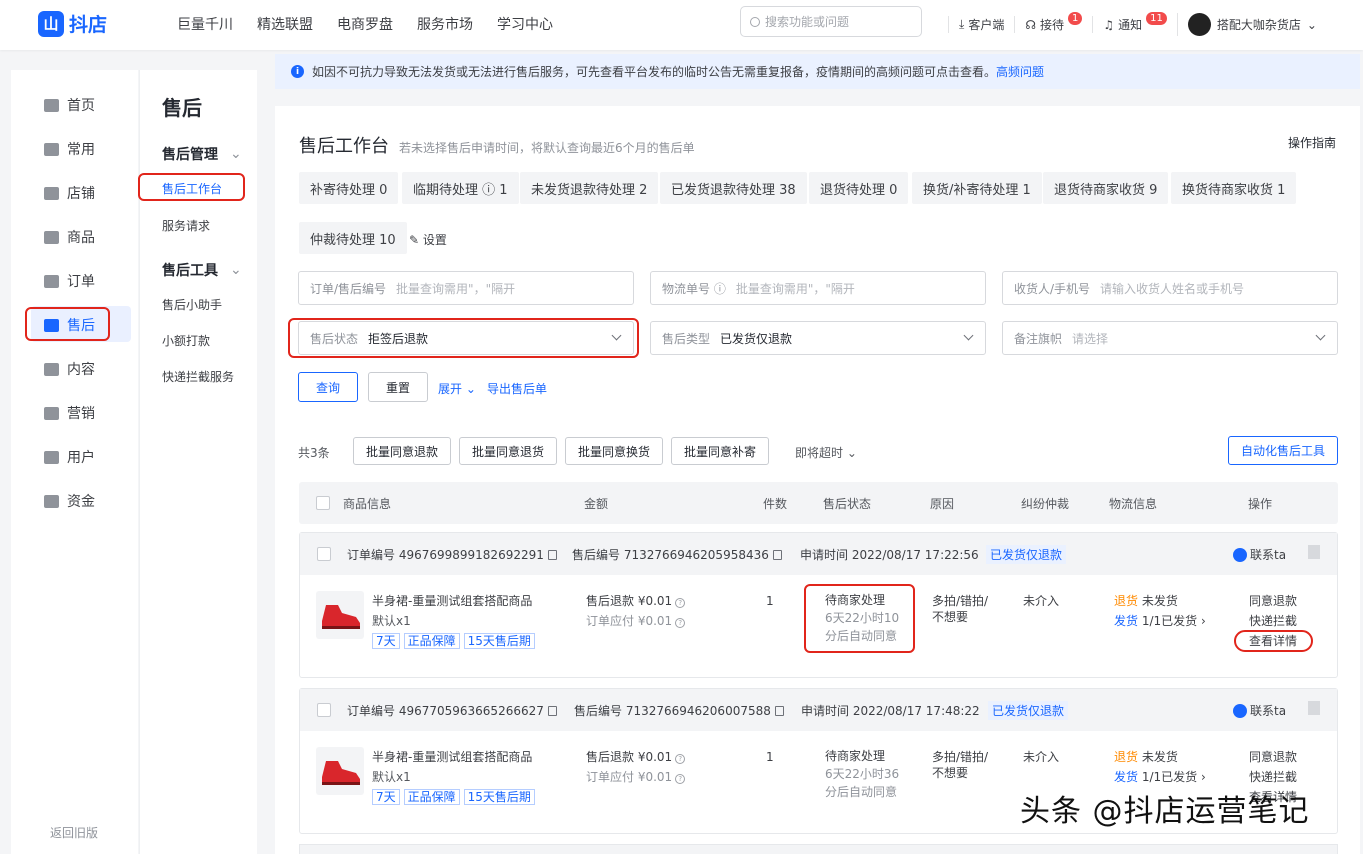  Describe the element at coordinates (818, 338) in the screenshot. I see `type-select: 售后类型 已发货仅退款` at that location.